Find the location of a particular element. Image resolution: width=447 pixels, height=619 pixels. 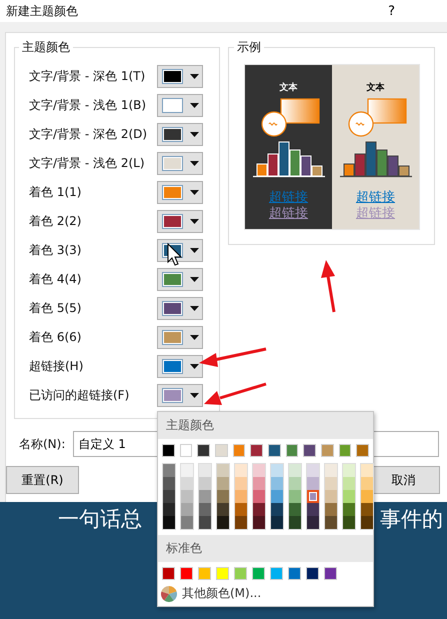

reset-button: 重置(R) is located at coordinates (42, 480).